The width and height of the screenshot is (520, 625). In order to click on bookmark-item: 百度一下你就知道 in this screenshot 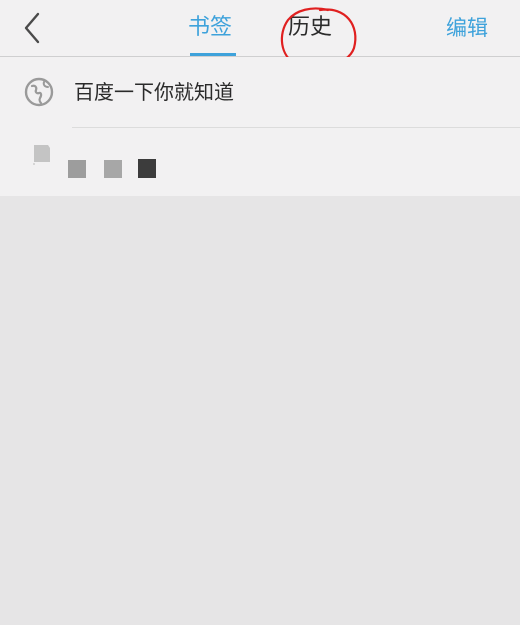, I will do `click(260, 92)`.